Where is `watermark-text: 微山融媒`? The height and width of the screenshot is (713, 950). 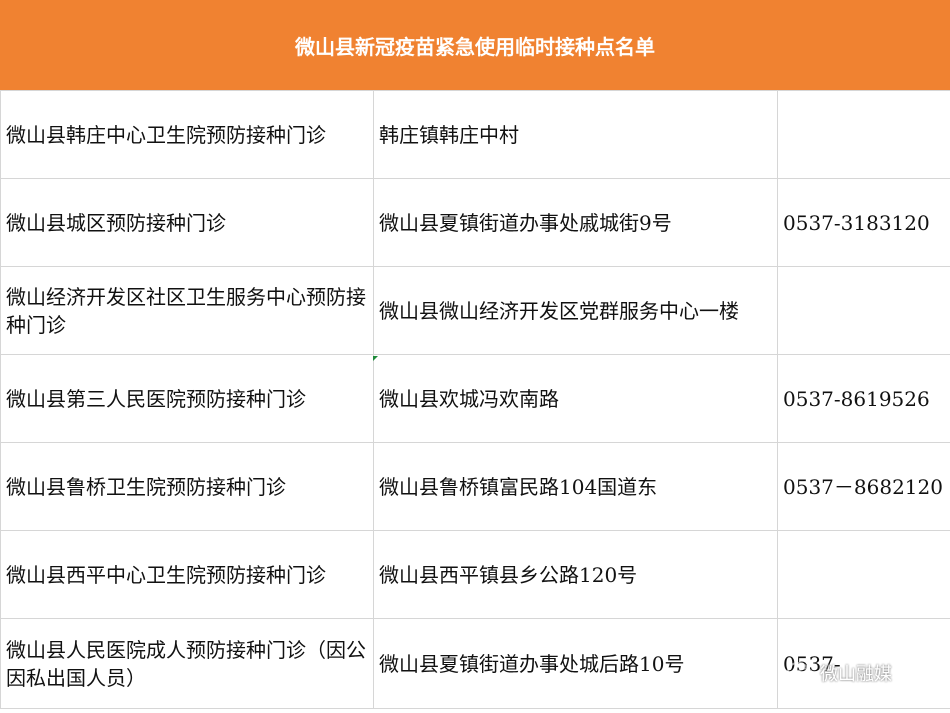
watermark-text: 微山融媒 is located at coordinates (856, 674).